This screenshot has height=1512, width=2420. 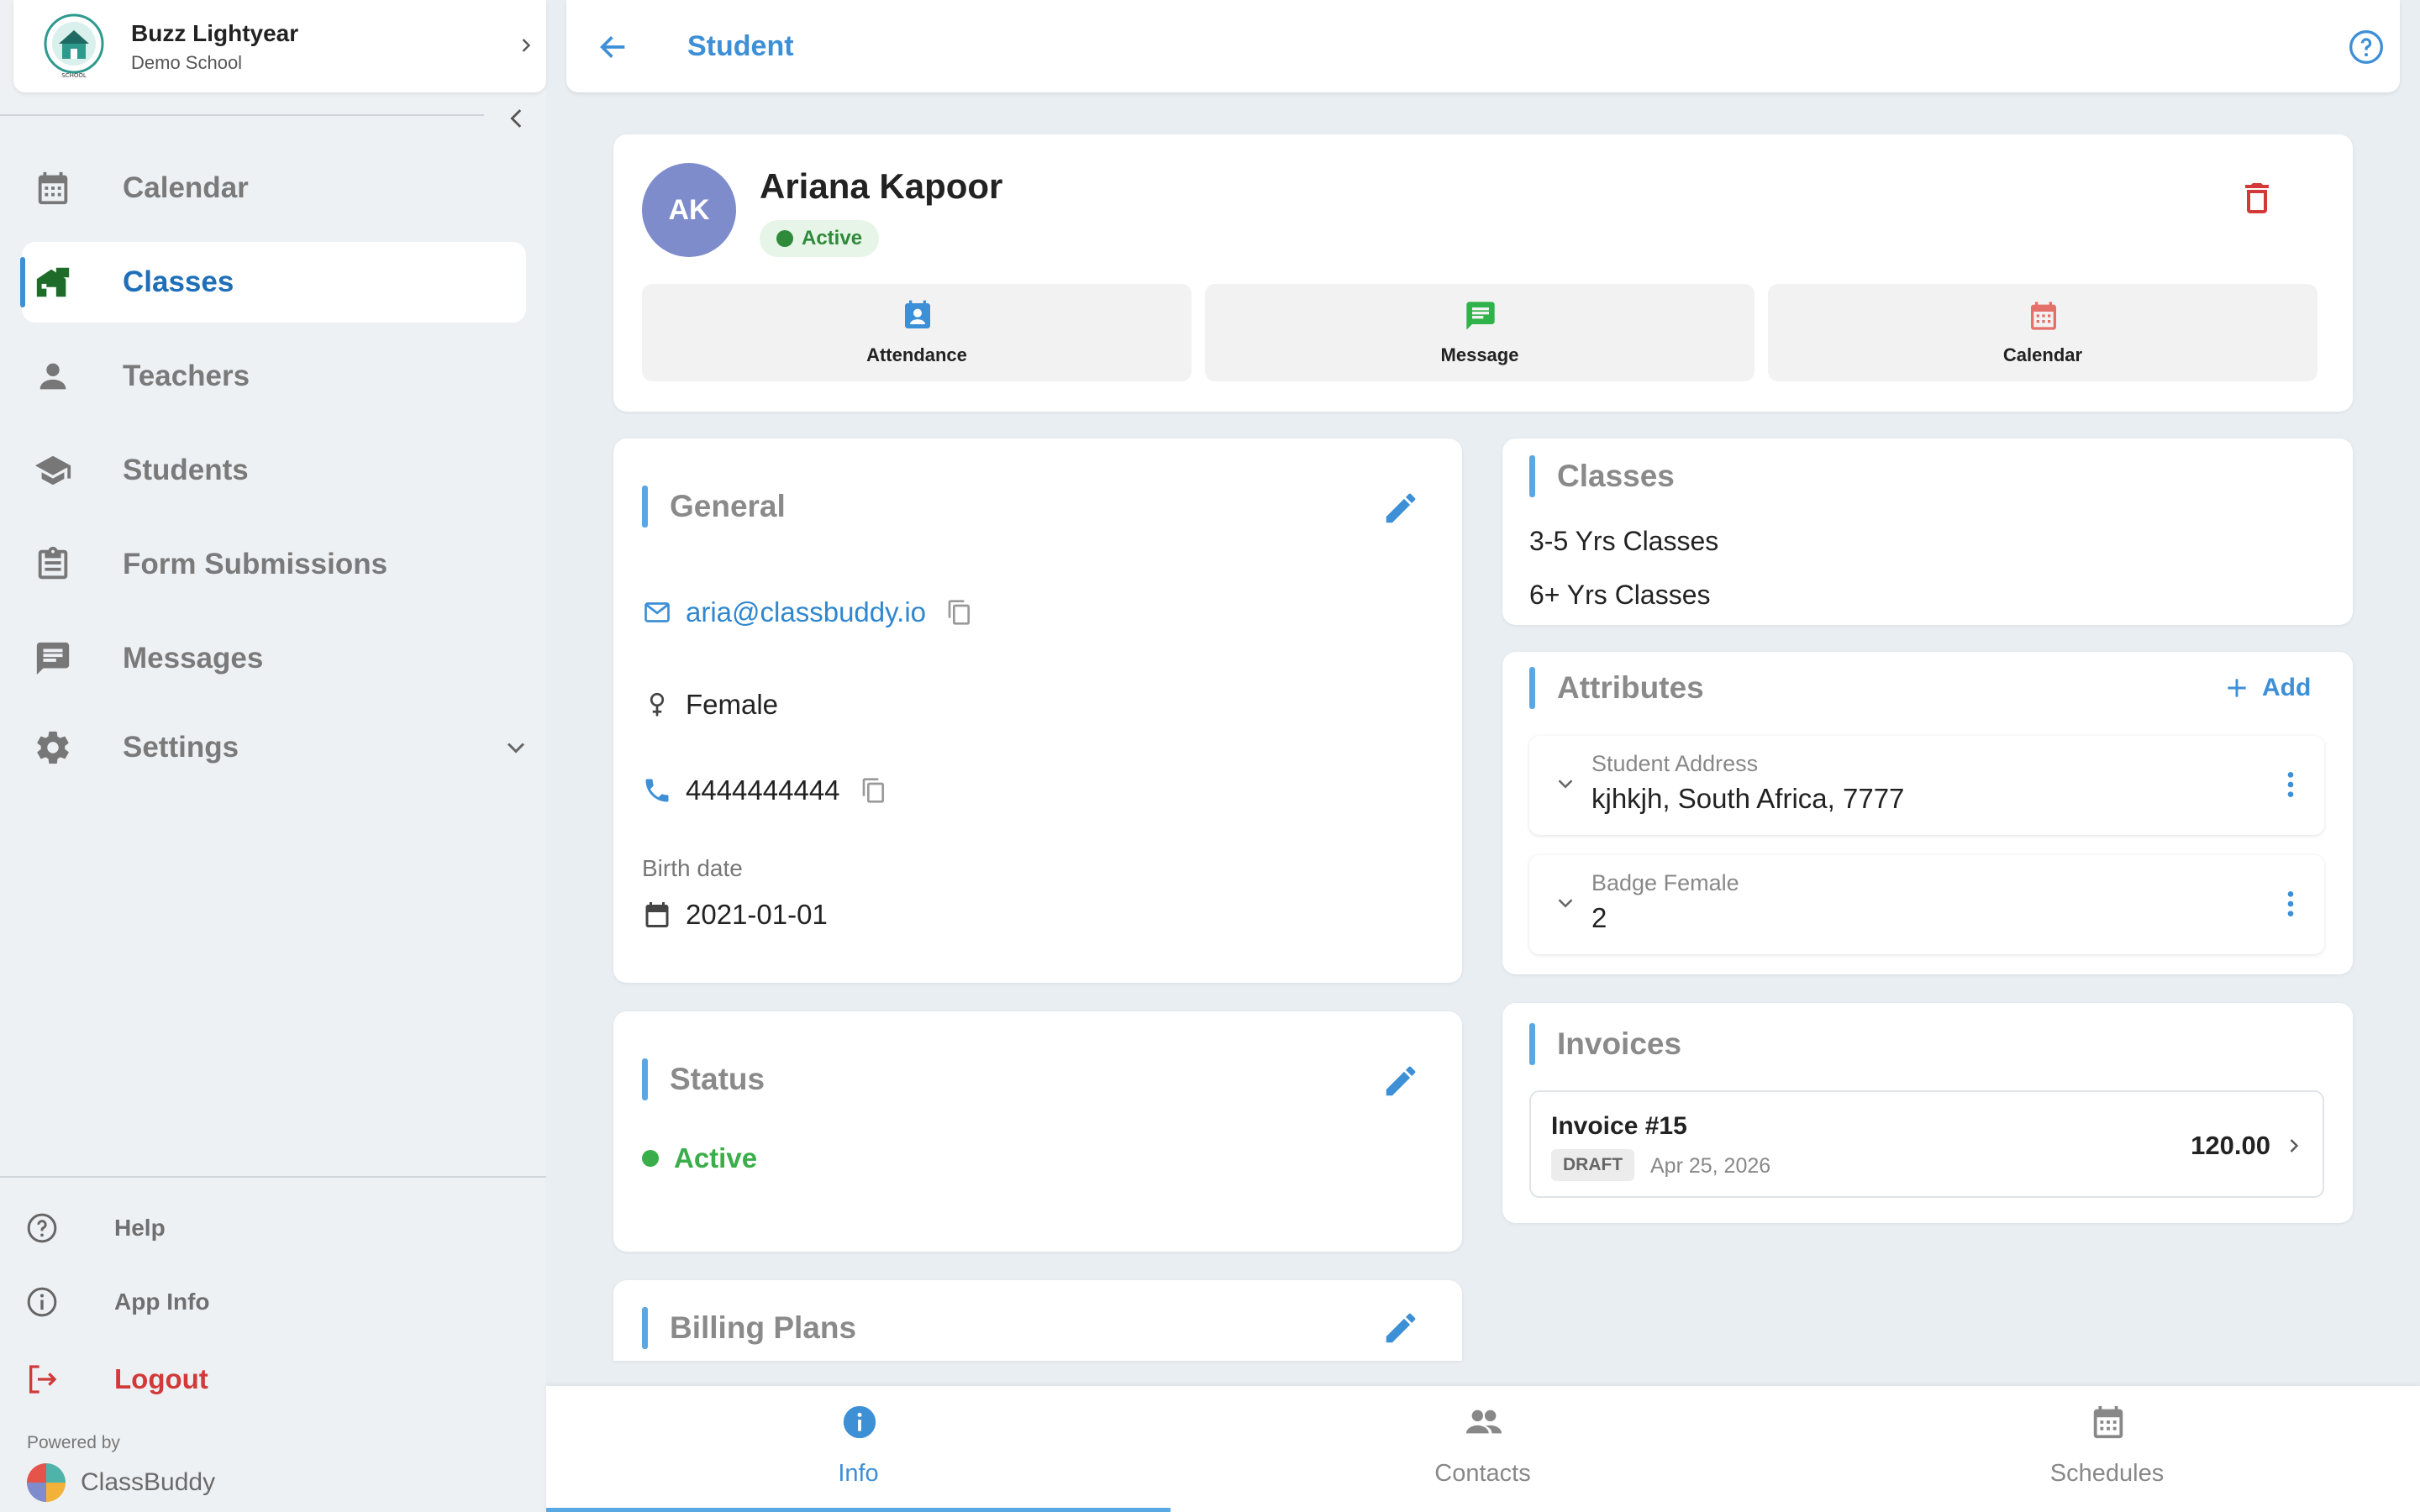 I want to click on avatar: AK, so click(x=689, y=210).